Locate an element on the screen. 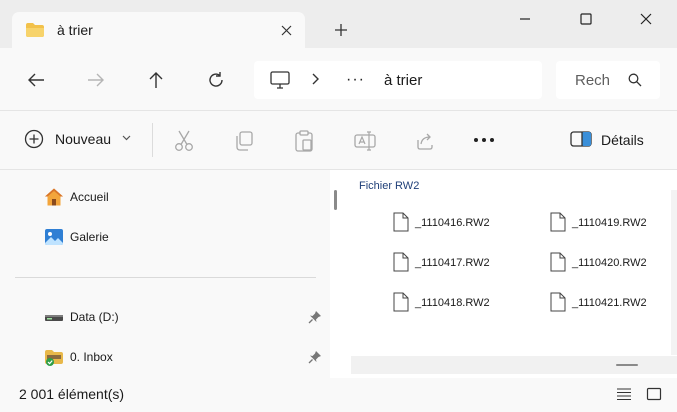 The image size is (677, 412). title-bar: à trier is located at coordinates (338, 24).